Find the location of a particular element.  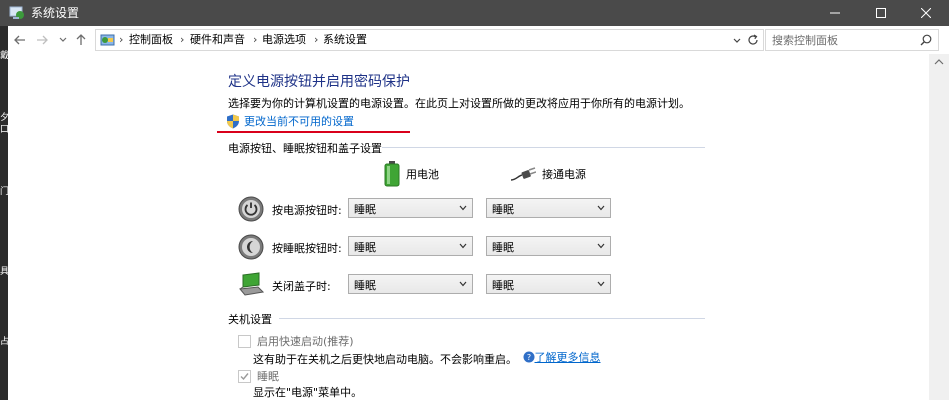

battery-icon is located at coordinates (392, 174).